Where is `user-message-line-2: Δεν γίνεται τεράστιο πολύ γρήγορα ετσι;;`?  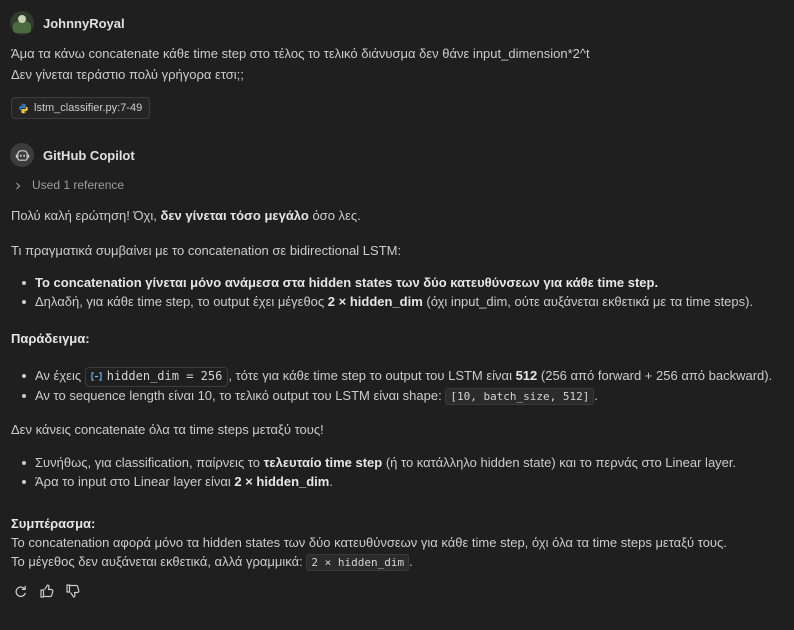 user-message-line-2: Δεν γίνεται τεράστιο πολύ γρήγορα ετσι;; is located at coordinates (127, 74).